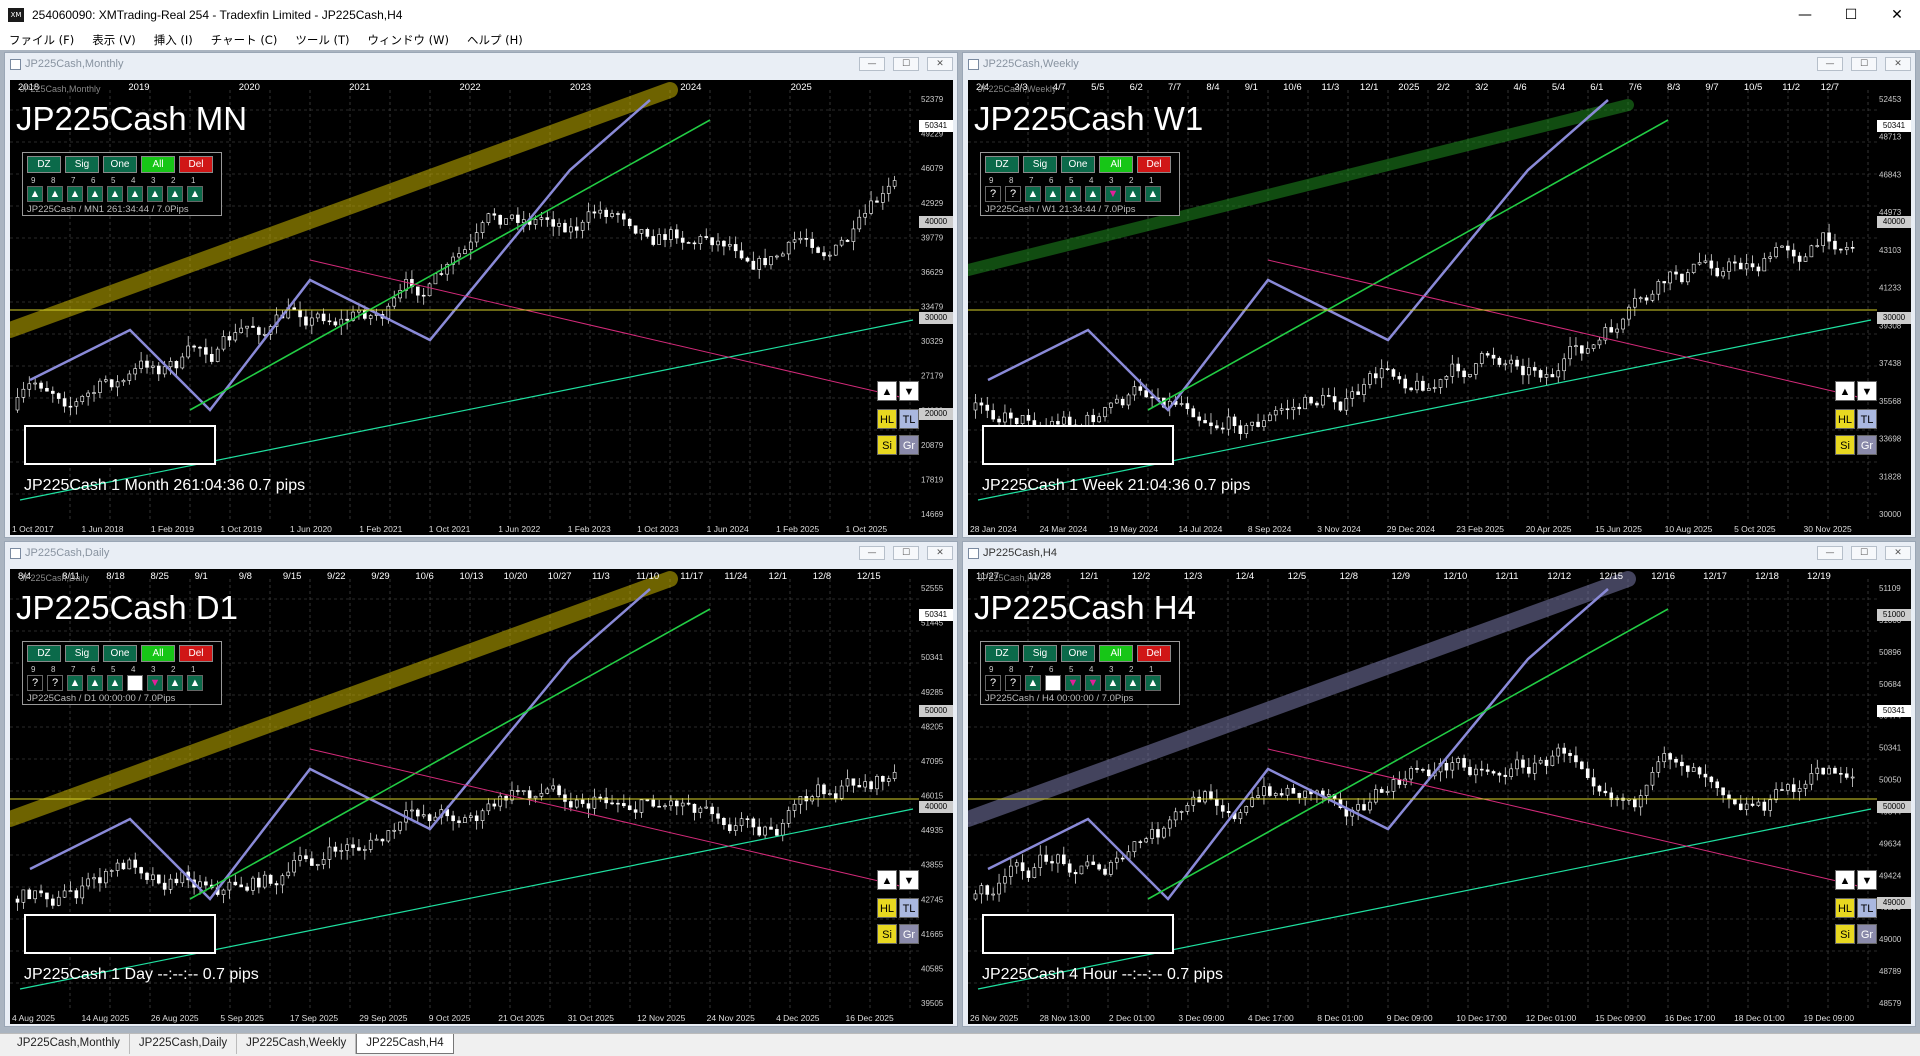  I want to click on maximize-button: ☐, so click(1851, 15).